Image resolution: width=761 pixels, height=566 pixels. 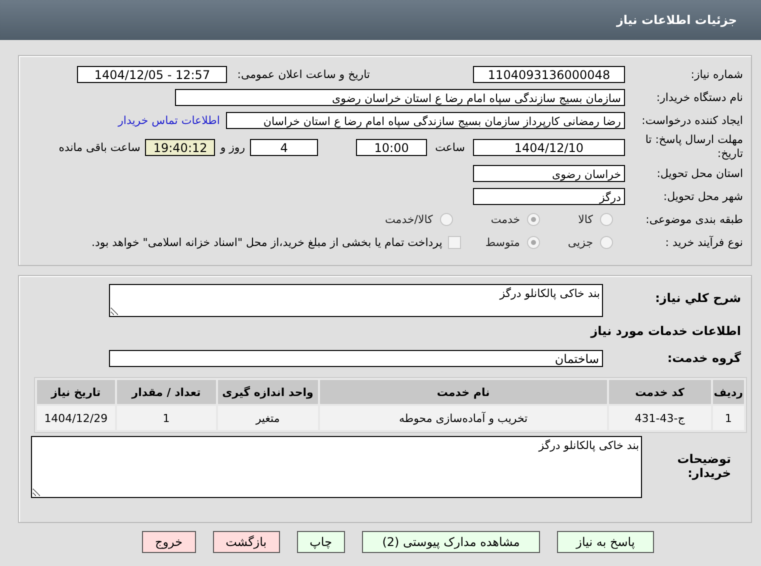 I want to click on announce-label: تاریخ و ساعت اعلان عمومی:, so click(x=303, y=74).